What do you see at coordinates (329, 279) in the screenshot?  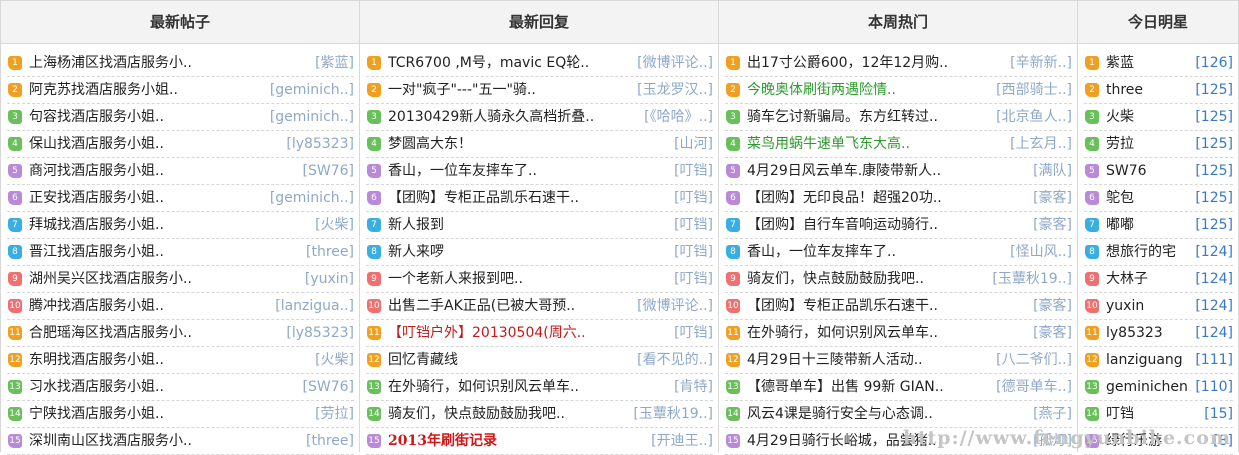 I see `author-link: [yuxin]` at bounding box center [329, 279].